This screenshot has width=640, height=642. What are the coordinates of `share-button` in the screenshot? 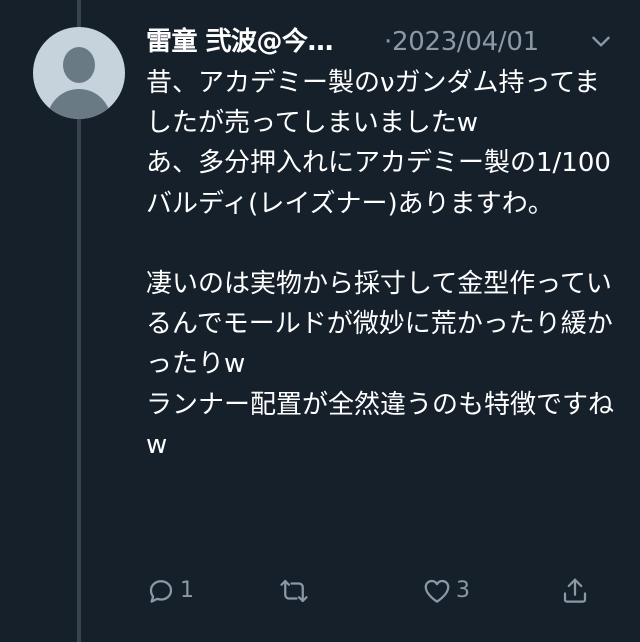 It's located at (575, 591).